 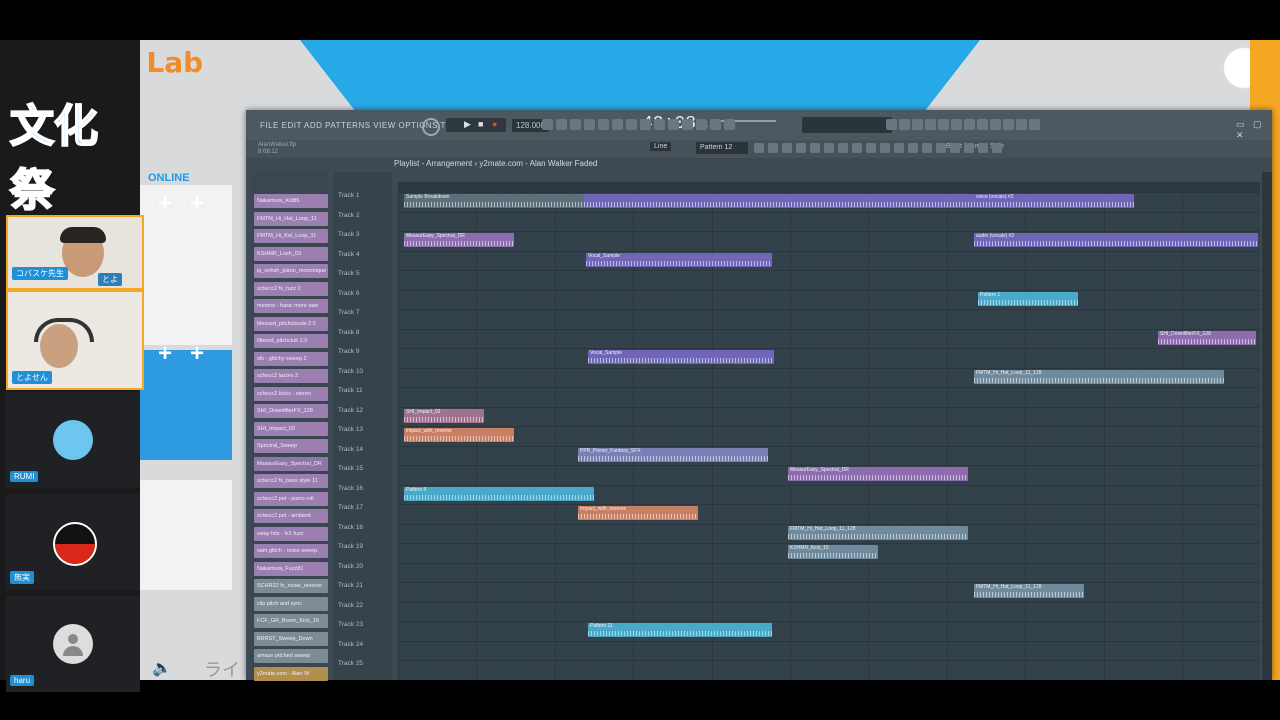 I want to click on playlist-clip: PPR_Pinner_Fantasy_SFX, so click(x=673, y=454).